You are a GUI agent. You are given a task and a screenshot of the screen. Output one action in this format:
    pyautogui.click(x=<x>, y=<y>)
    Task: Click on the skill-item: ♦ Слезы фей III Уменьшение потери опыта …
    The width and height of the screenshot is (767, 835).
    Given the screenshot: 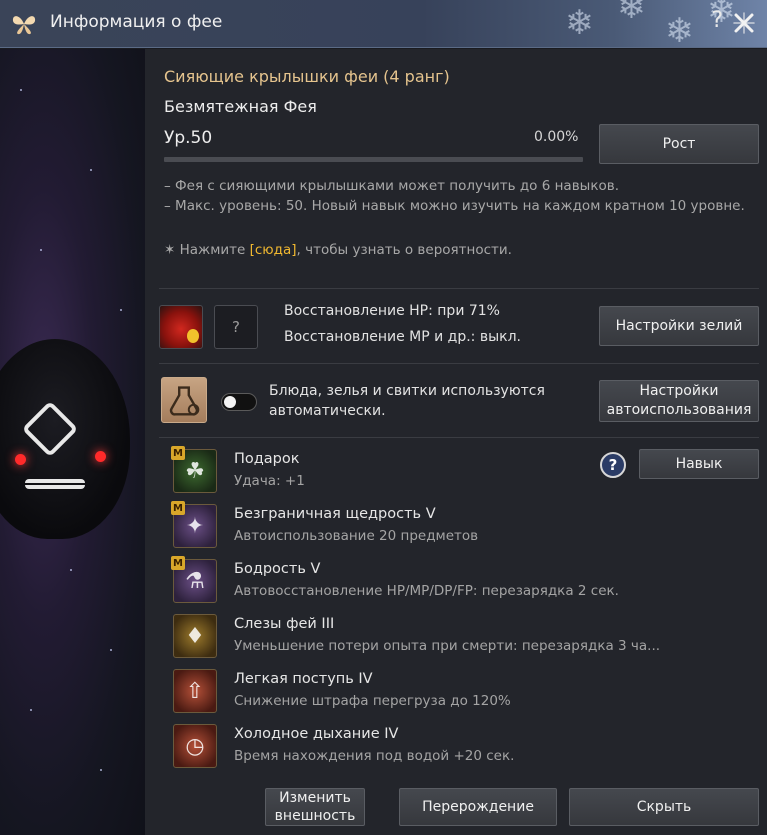 What is the action you would take?
    pyautogui.click(x=468, y=637)
    